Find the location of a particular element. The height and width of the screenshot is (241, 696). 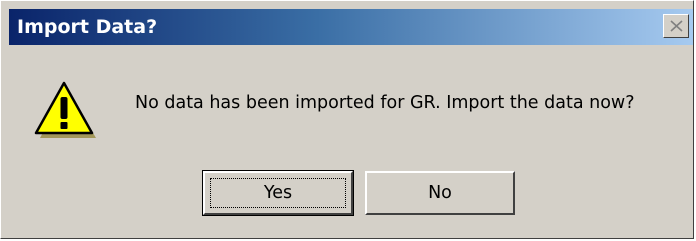

yes-button-label: Yes is located at coordinates (278, 193).